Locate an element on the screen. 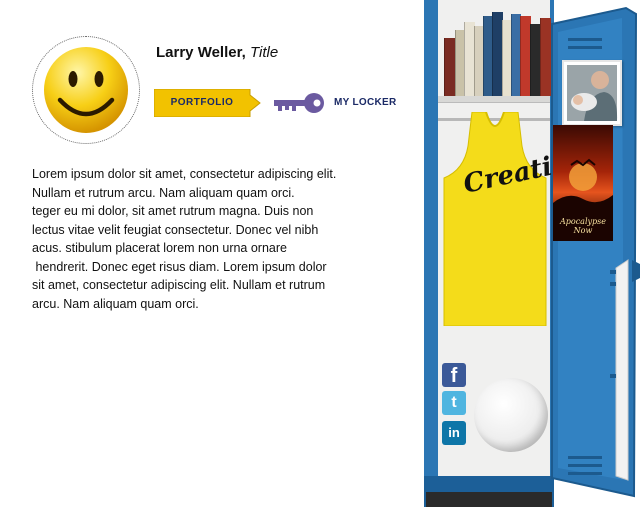 This screenshot has height=507, width=642. avatar is located at coordinates (86, 90).